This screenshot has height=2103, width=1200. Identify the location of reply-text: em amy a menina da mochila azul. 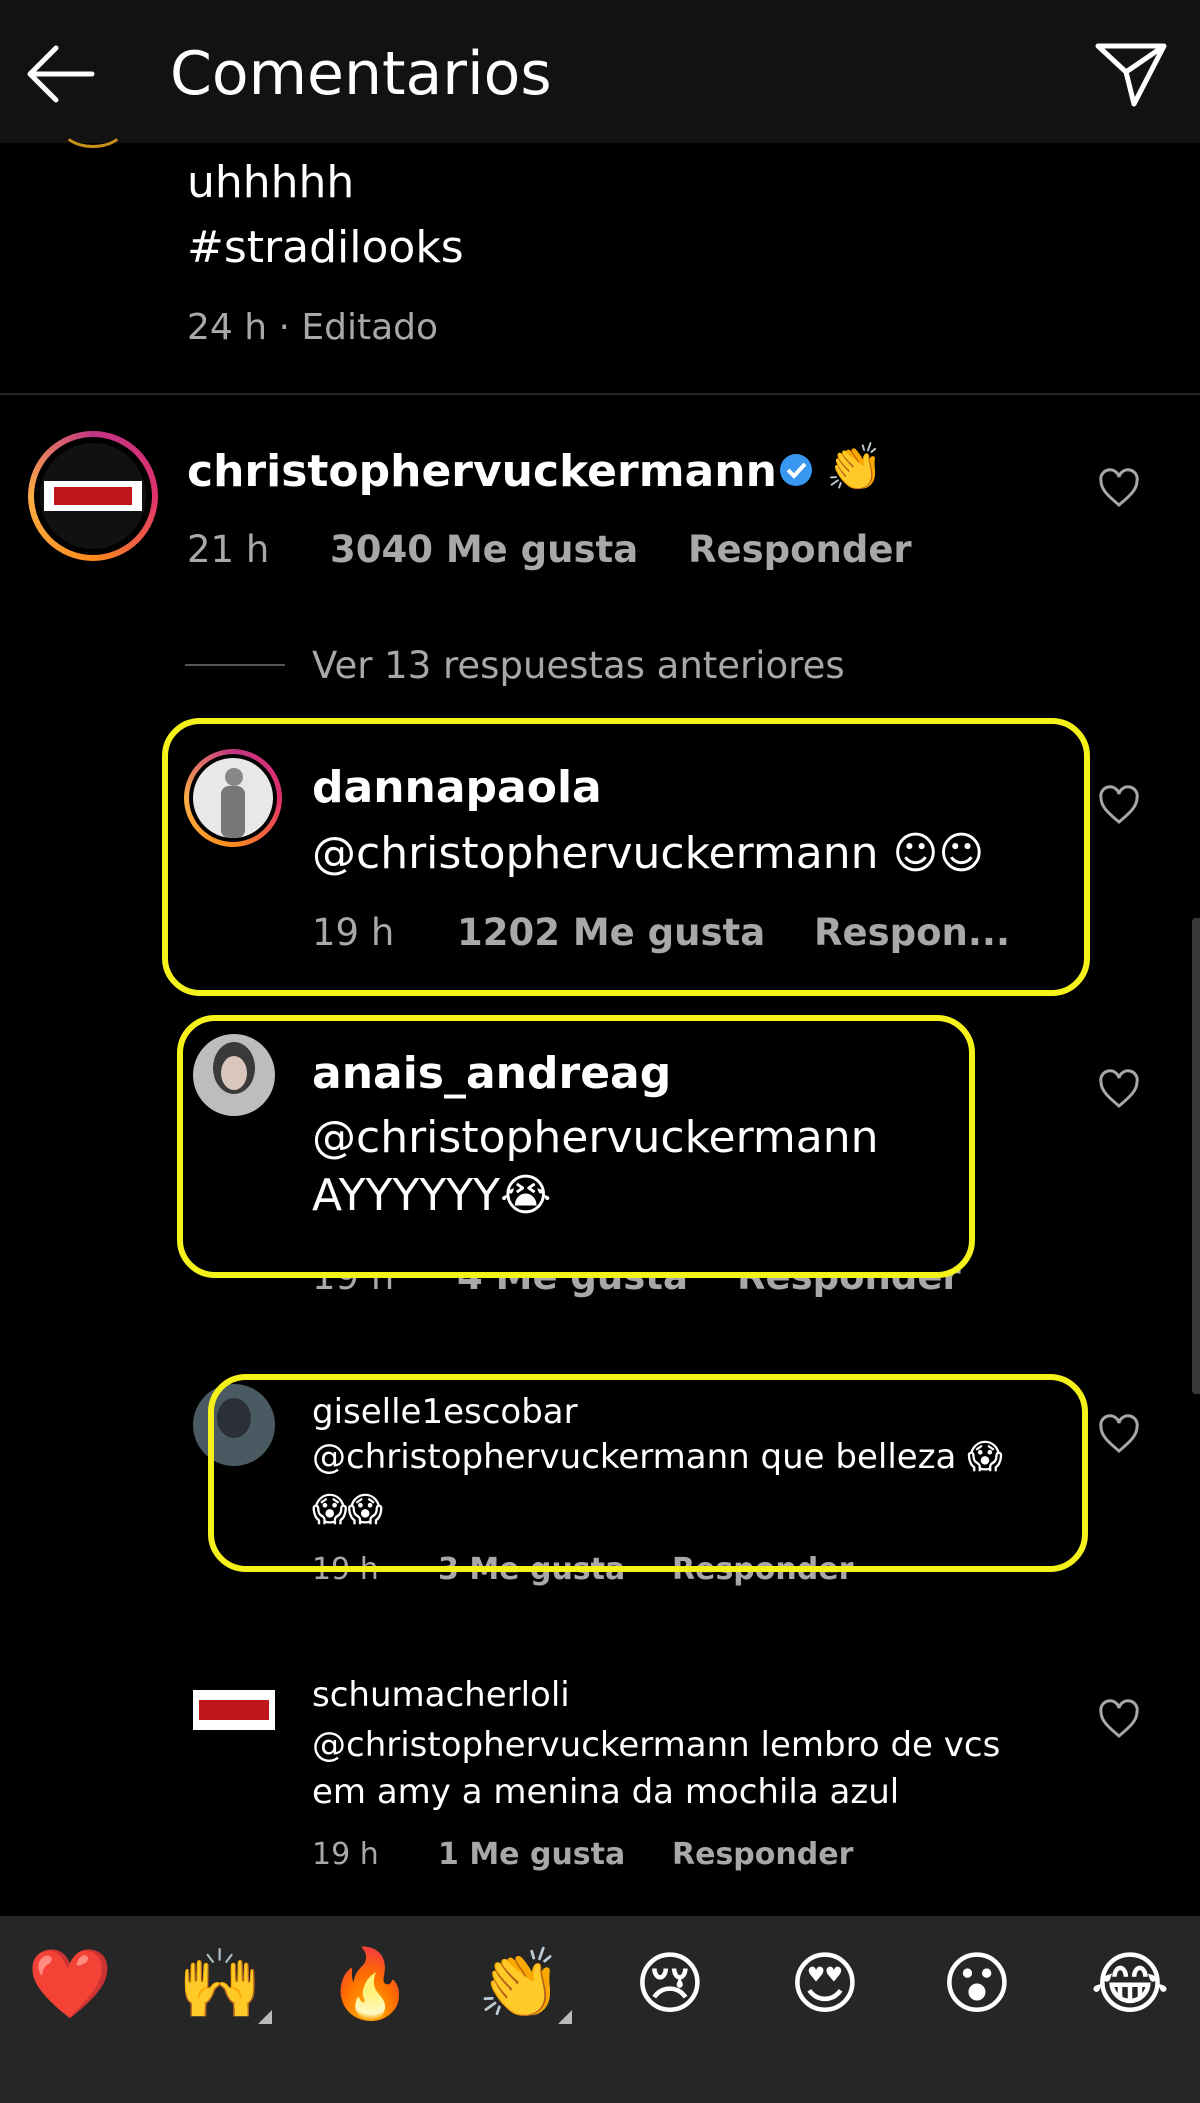
(606, 1792).